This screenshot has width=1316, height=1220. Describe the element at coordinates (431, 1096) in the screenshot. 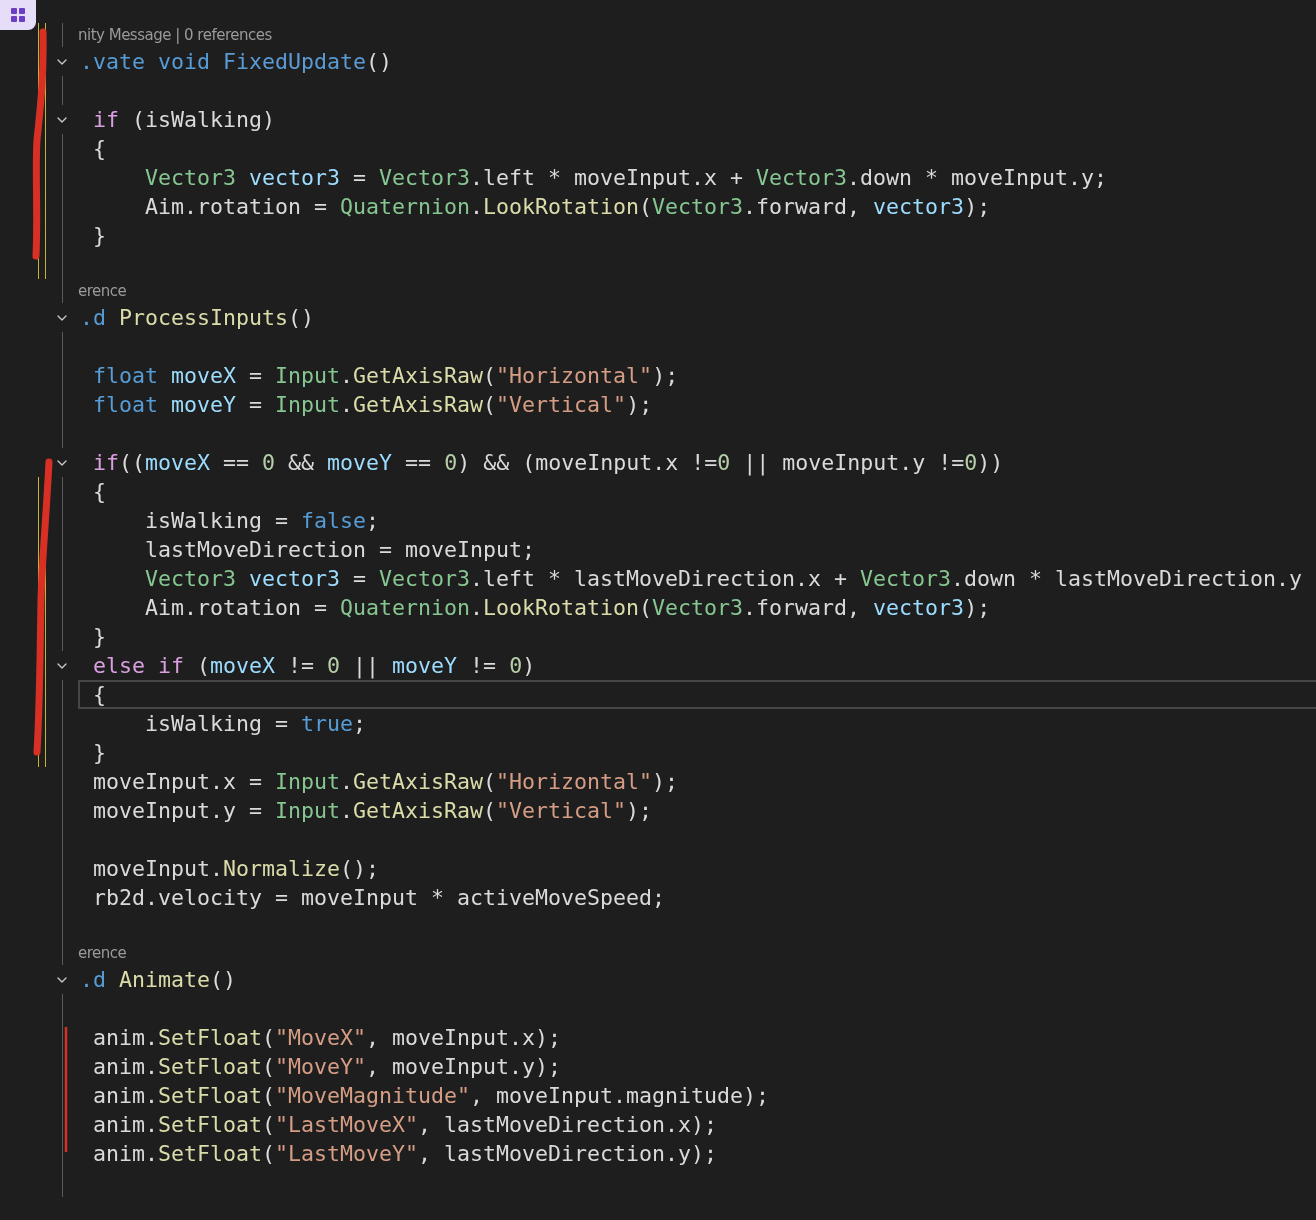

I see `code-line: anim.SetFloat("MoveMagnitude", moveInput.magnitude);` at that location.